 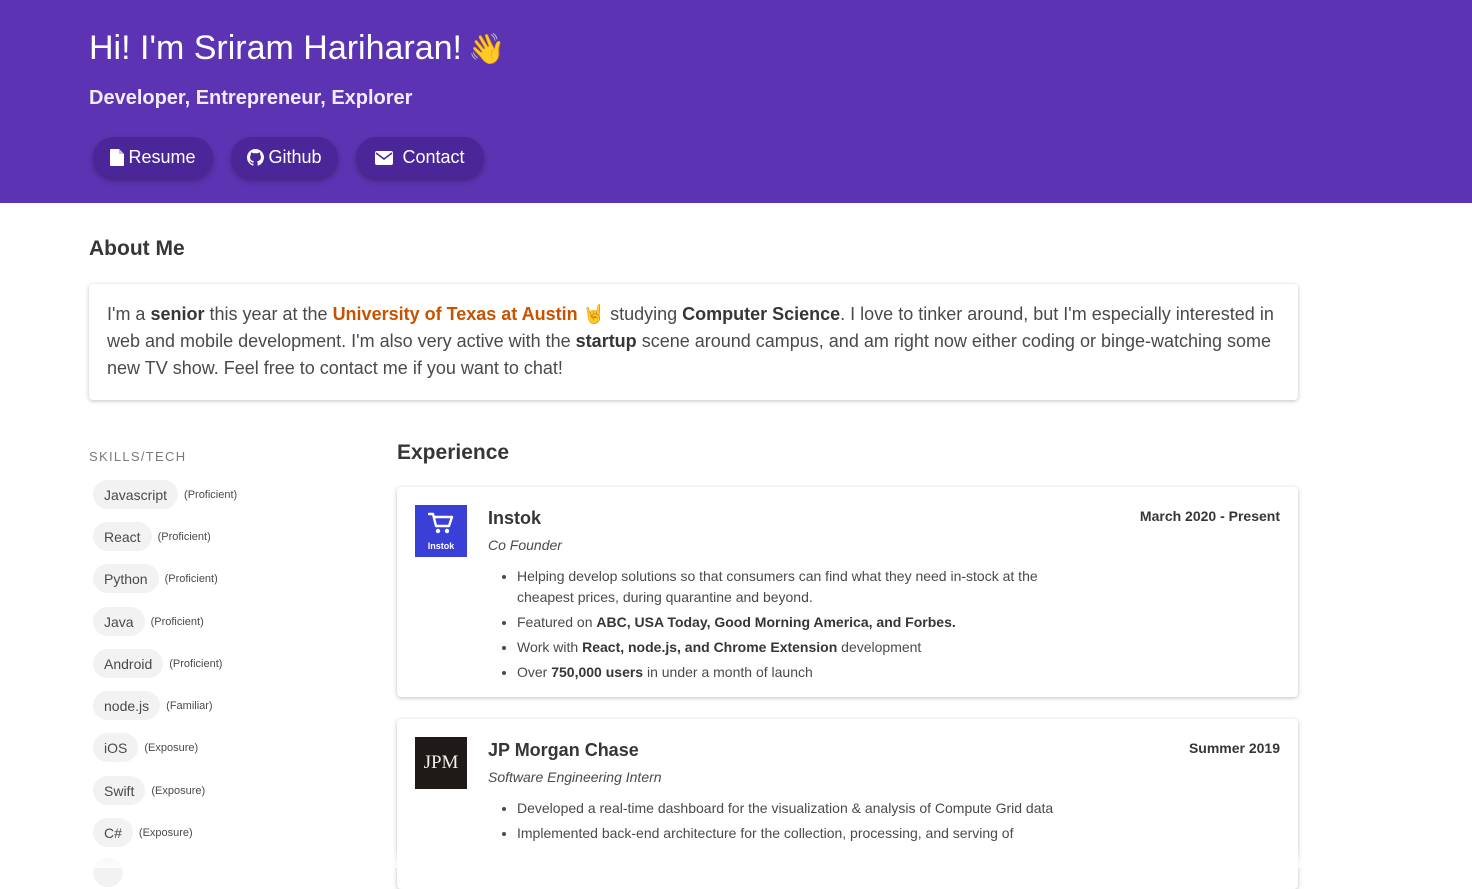 I want to click on skill-item: Javascript (Proficient), so click(x=165, y=494).